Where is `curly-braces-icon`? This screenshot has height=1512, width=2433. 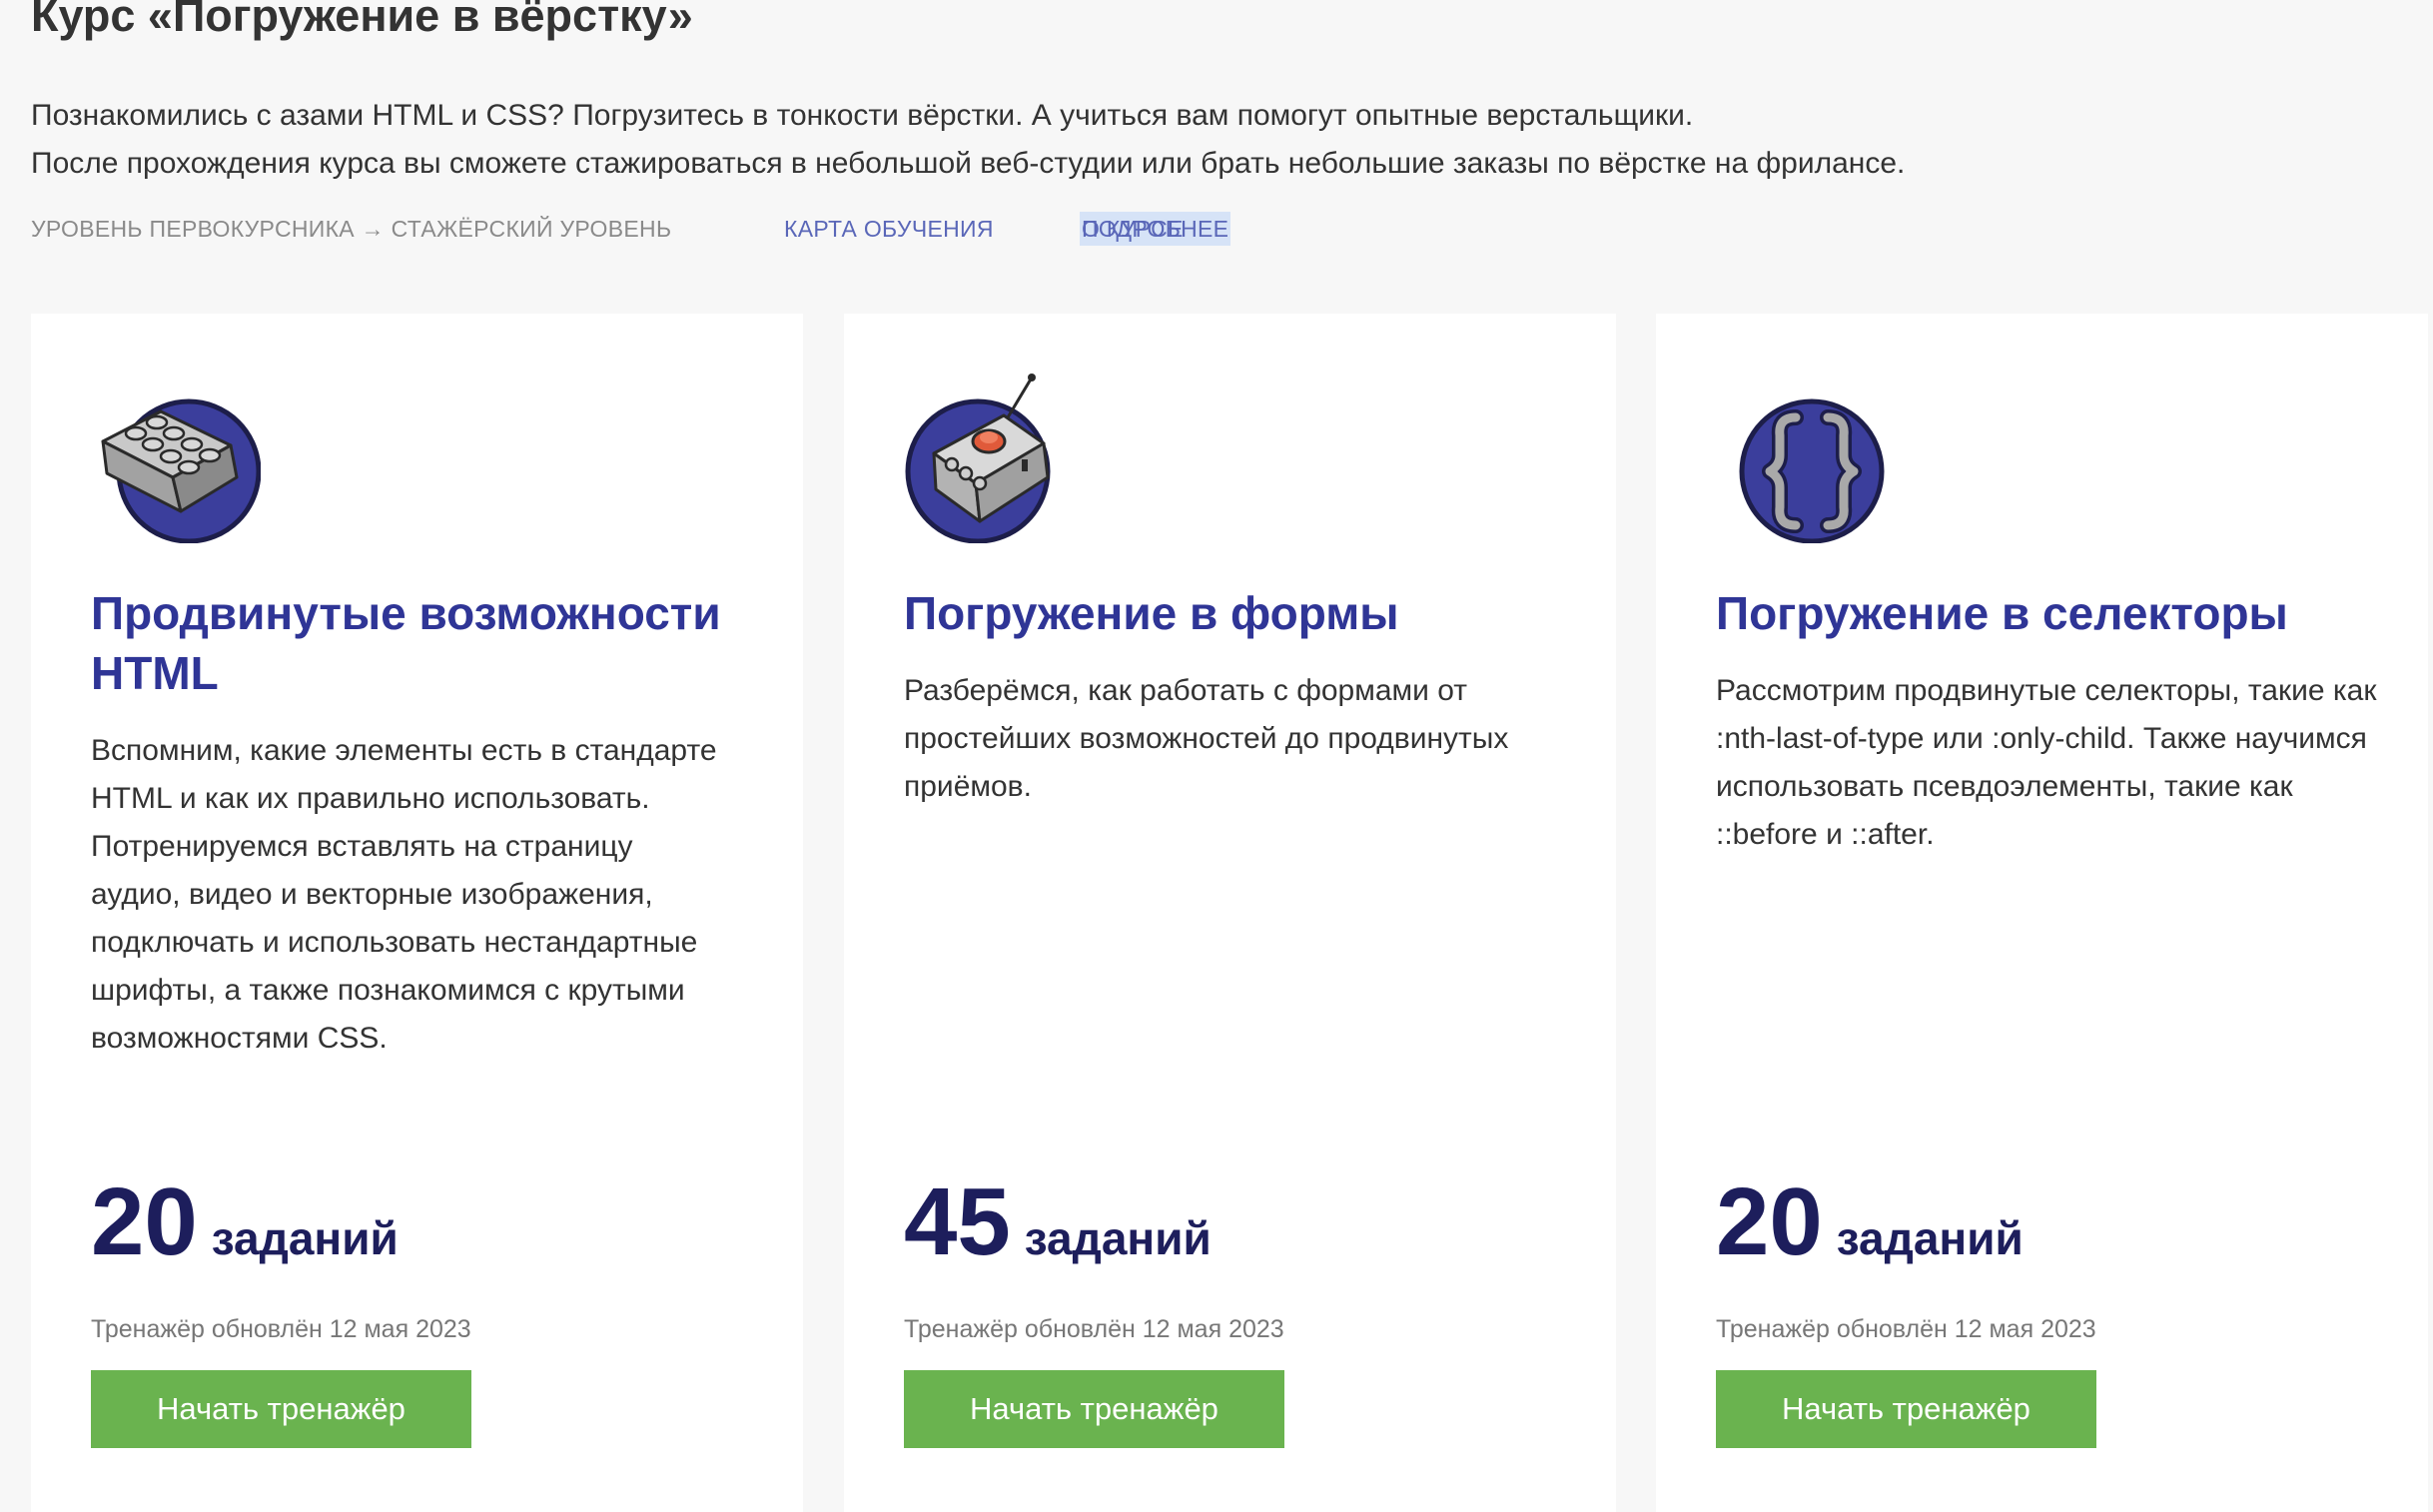 curly-braces-icon is located at coordinates (1801, 458).